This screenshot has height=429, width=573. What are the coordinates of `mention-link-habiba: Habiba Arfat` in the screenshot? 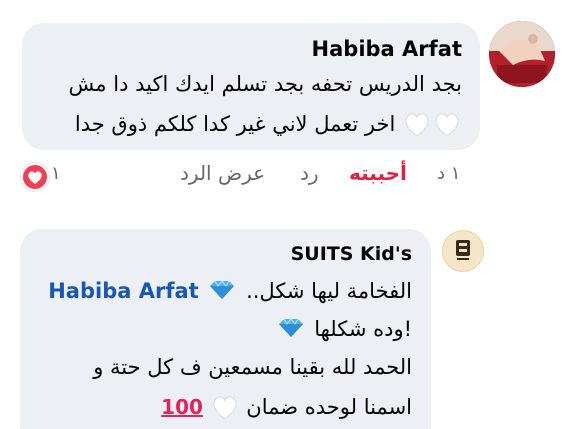 It's located at (123, 291).